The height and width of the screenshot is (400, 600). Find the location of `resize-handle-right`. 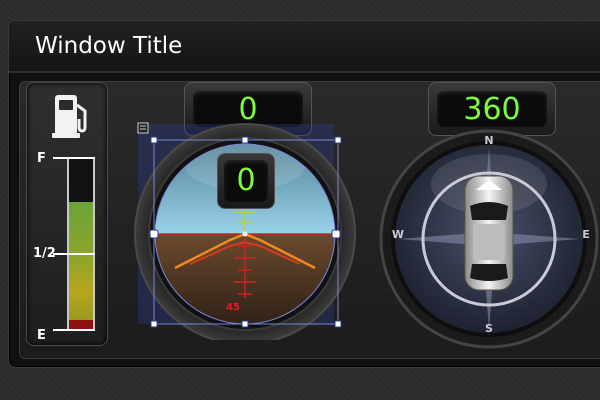

resize-handle-right is located at coordinates (336, 234).